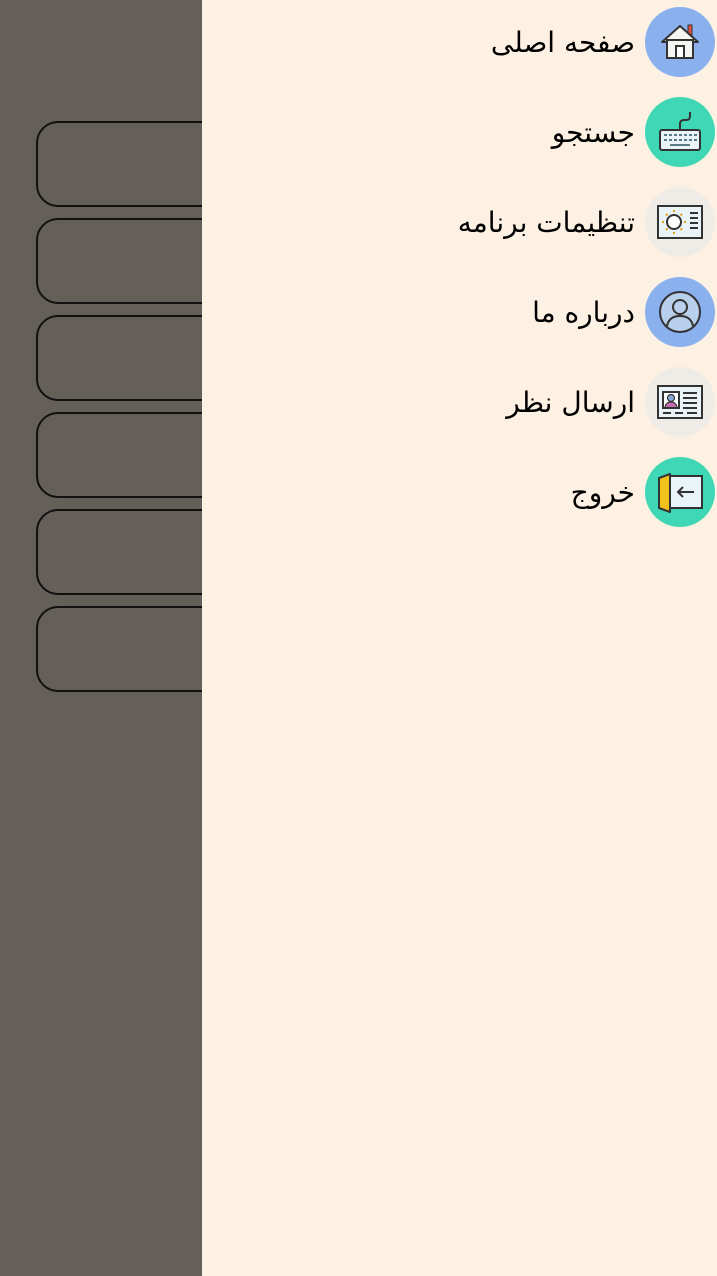 The width and height of the screenshot is (717, 1276). What do you see at coordinates (602, 492) in the screenshot?
I see `menu-item-label: خروج` at bounding box center [602, 492].